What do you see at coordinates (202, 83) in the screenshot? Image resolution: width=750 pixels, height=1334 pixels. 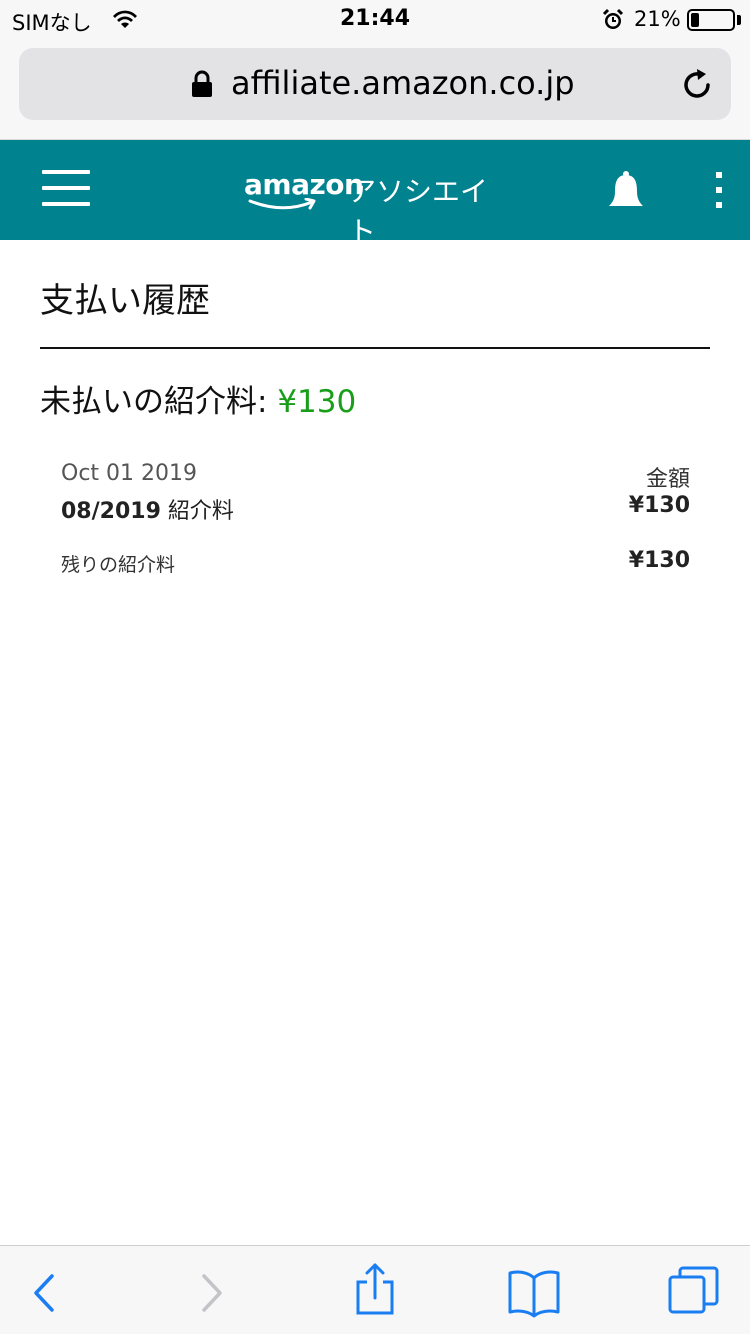 I see `lock-icon` at bounding box center [202, 83].